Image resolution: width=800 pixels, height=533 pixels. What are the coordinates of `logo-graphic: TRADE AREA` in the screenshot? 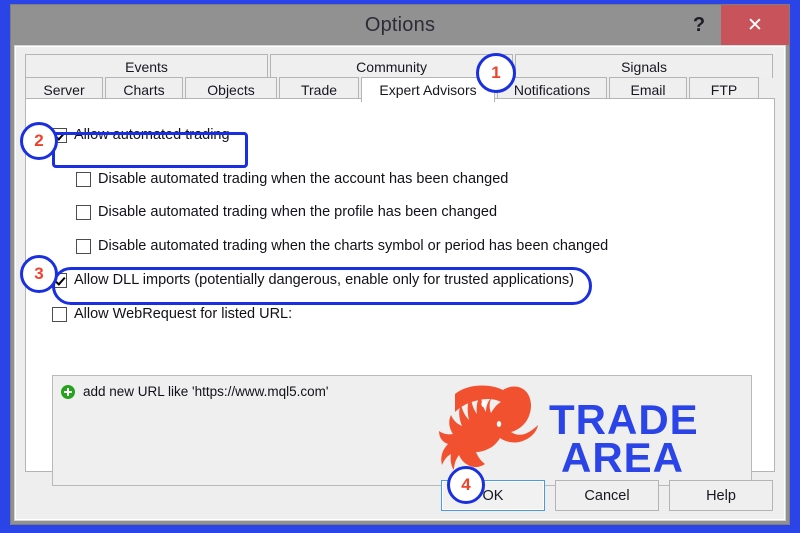 It's located at (568, 432).